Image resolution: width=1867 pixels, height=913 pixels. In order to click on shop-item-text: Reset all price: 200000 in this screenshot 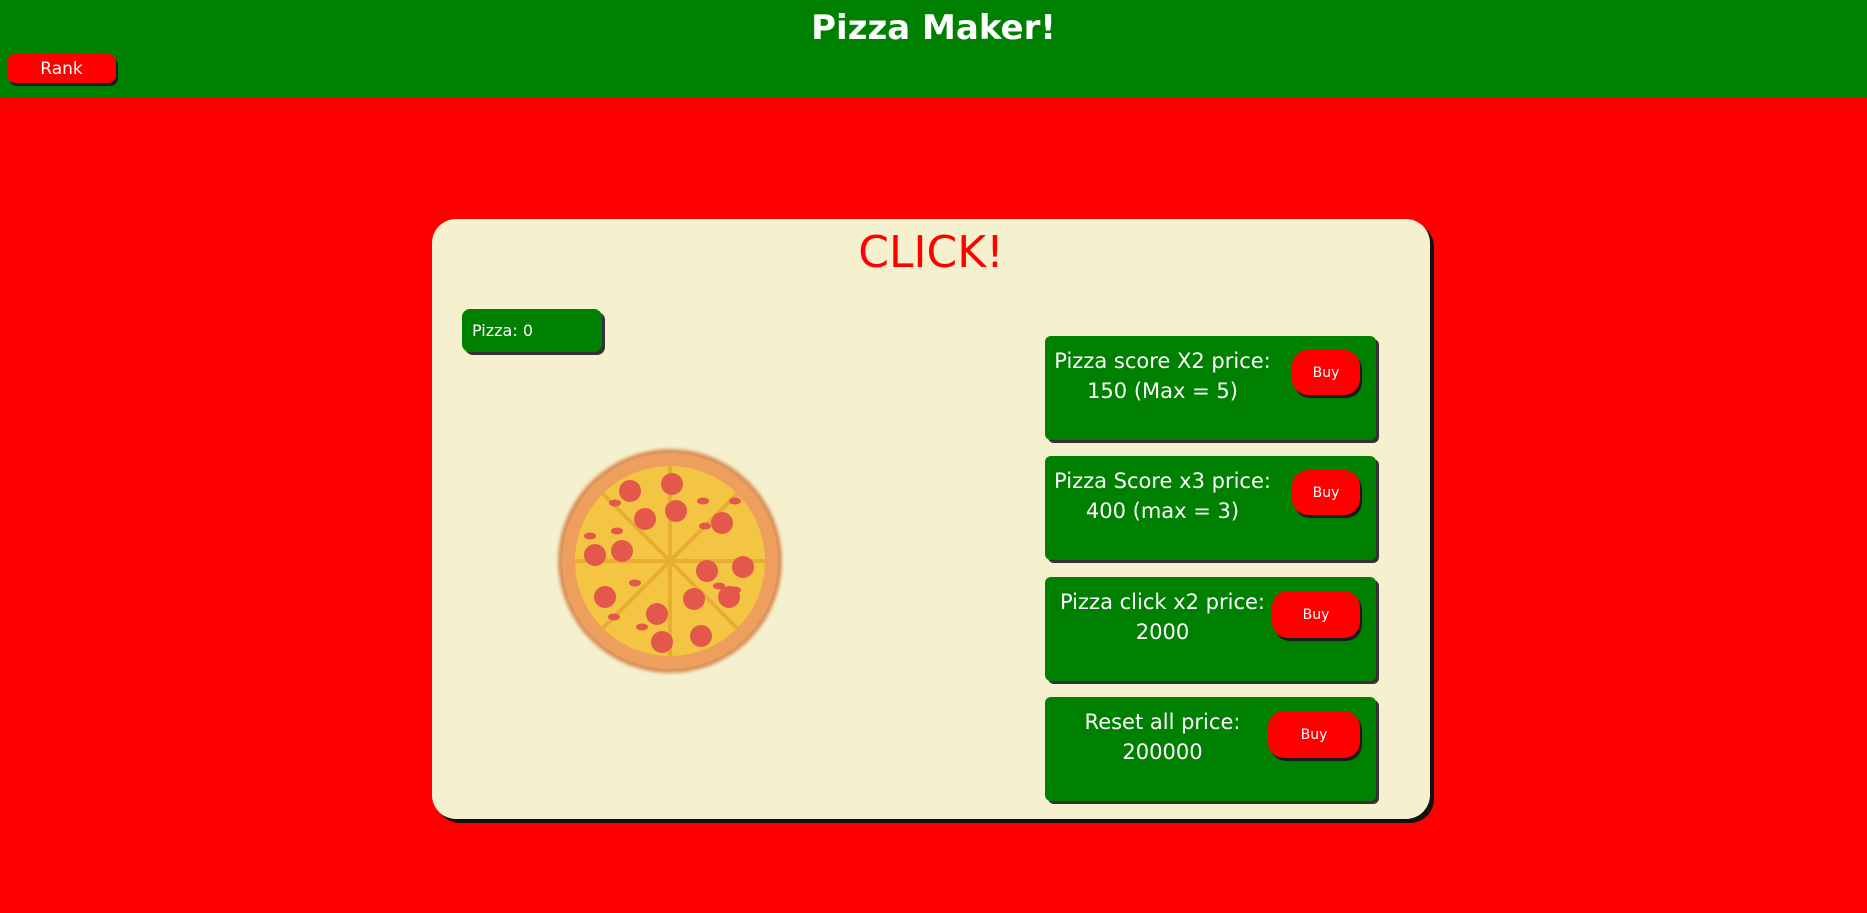, I will do `click(1162, 737)`.